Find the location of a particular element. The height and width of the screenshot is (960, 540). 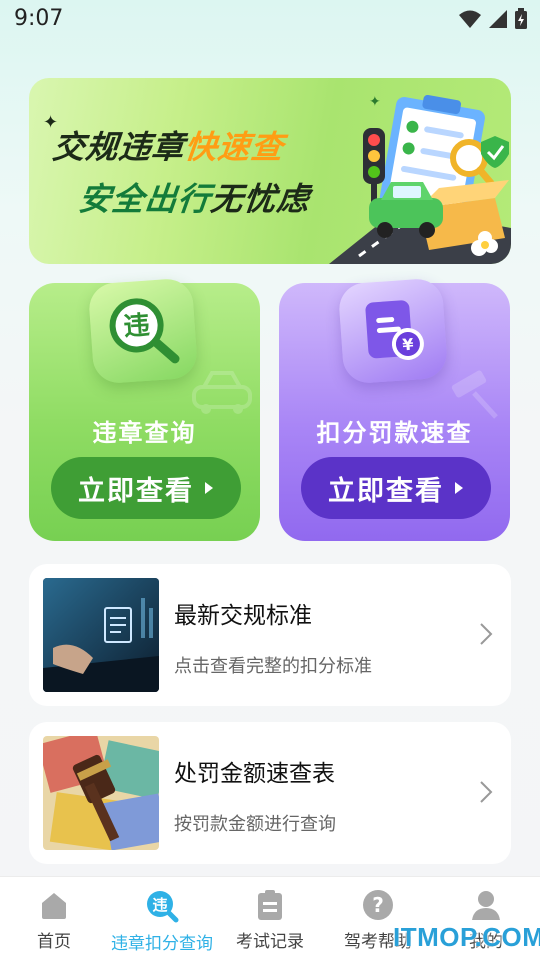

home-icon is located at coordinates (54, 906).